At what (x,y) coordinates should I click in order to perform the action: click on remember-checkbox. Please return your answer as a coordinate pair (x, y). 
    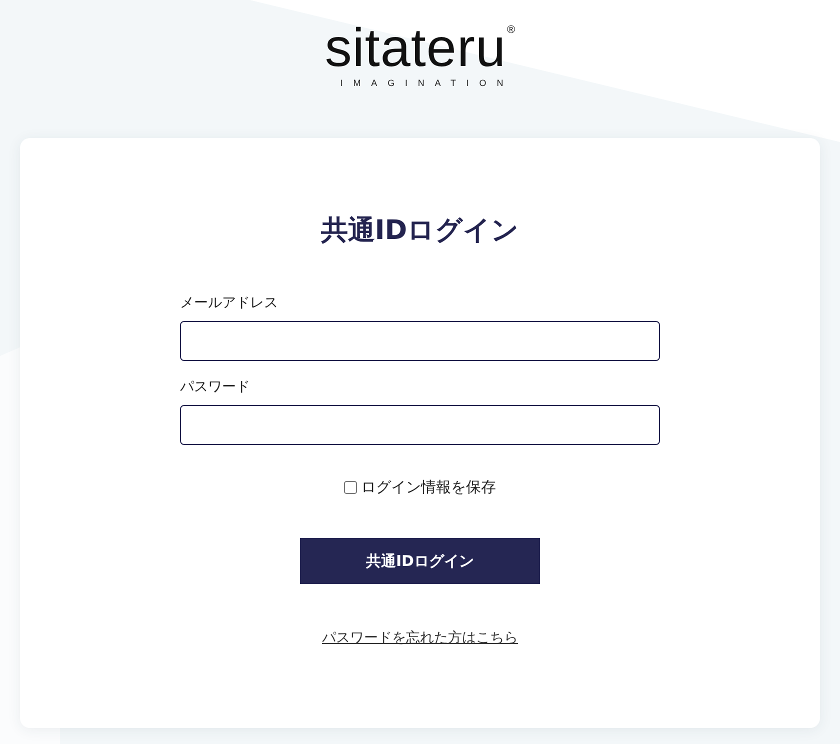
    Looking at the image, I should click on (350, 487).